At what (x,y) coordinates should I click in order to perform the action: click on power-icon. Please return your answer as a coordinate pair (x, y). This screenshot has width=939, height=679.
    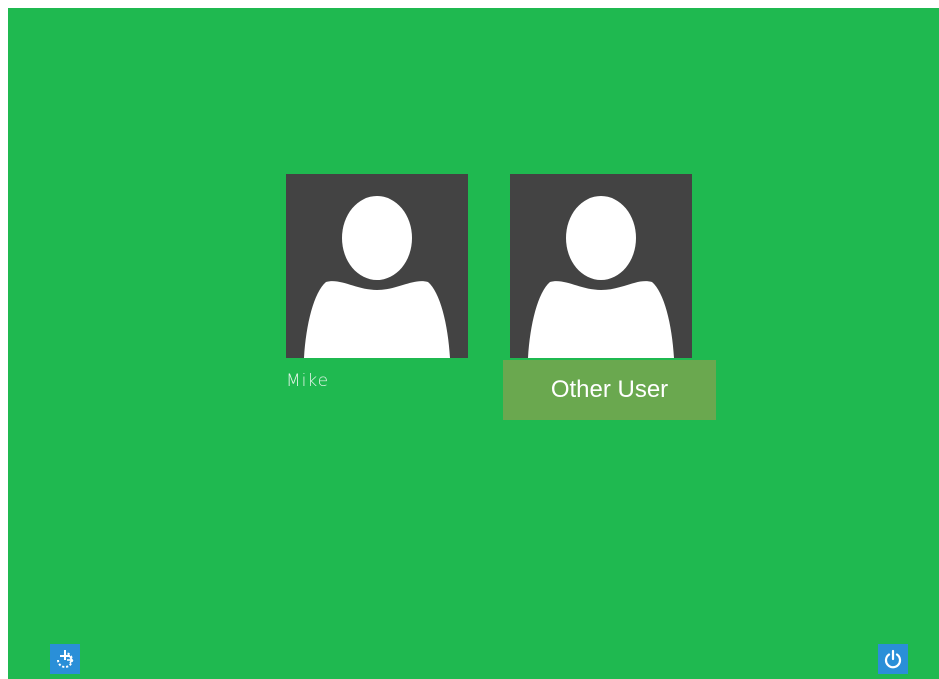
    Looking at the image, I should click on (893, 659).